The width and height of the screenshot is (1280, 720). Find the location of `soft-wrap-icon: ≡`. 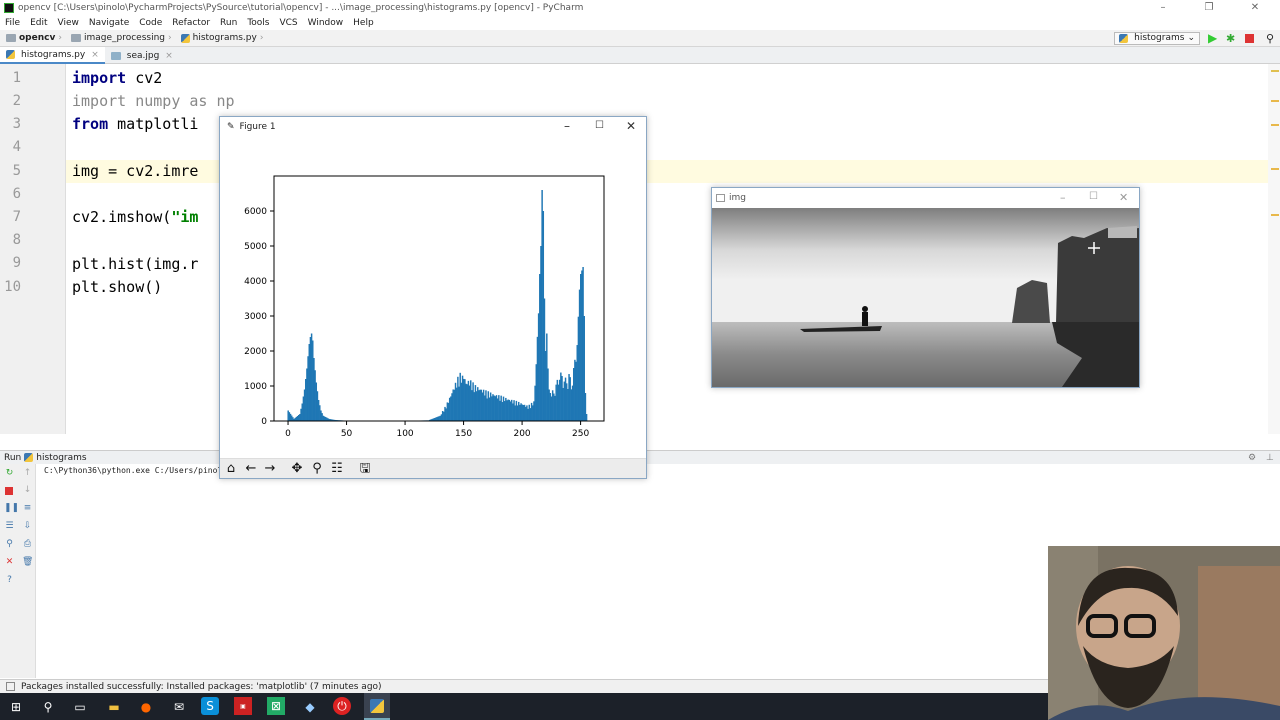

soft-wrap-icon: ≡ is located at coordinates (27, 508).